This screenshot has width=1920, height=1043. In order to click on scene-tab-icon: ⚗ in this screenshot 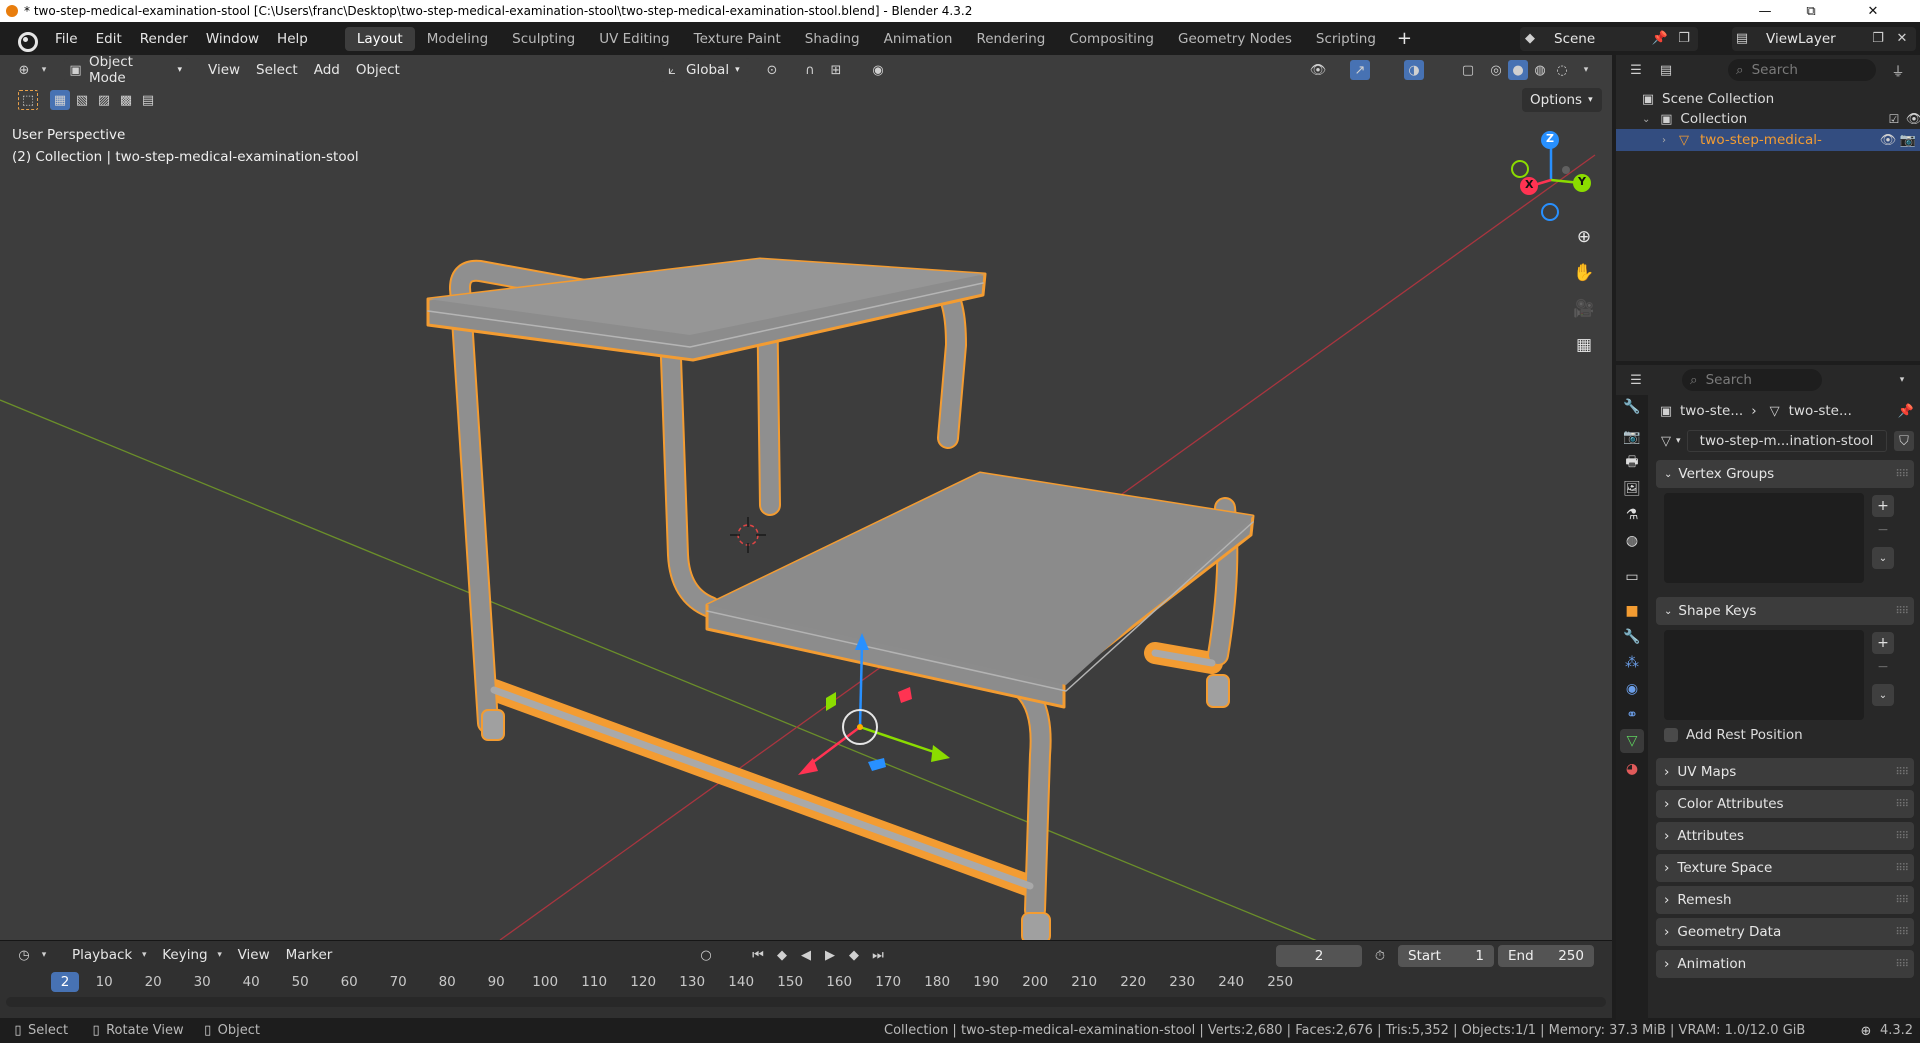, I will do `click(1632, 515)`.